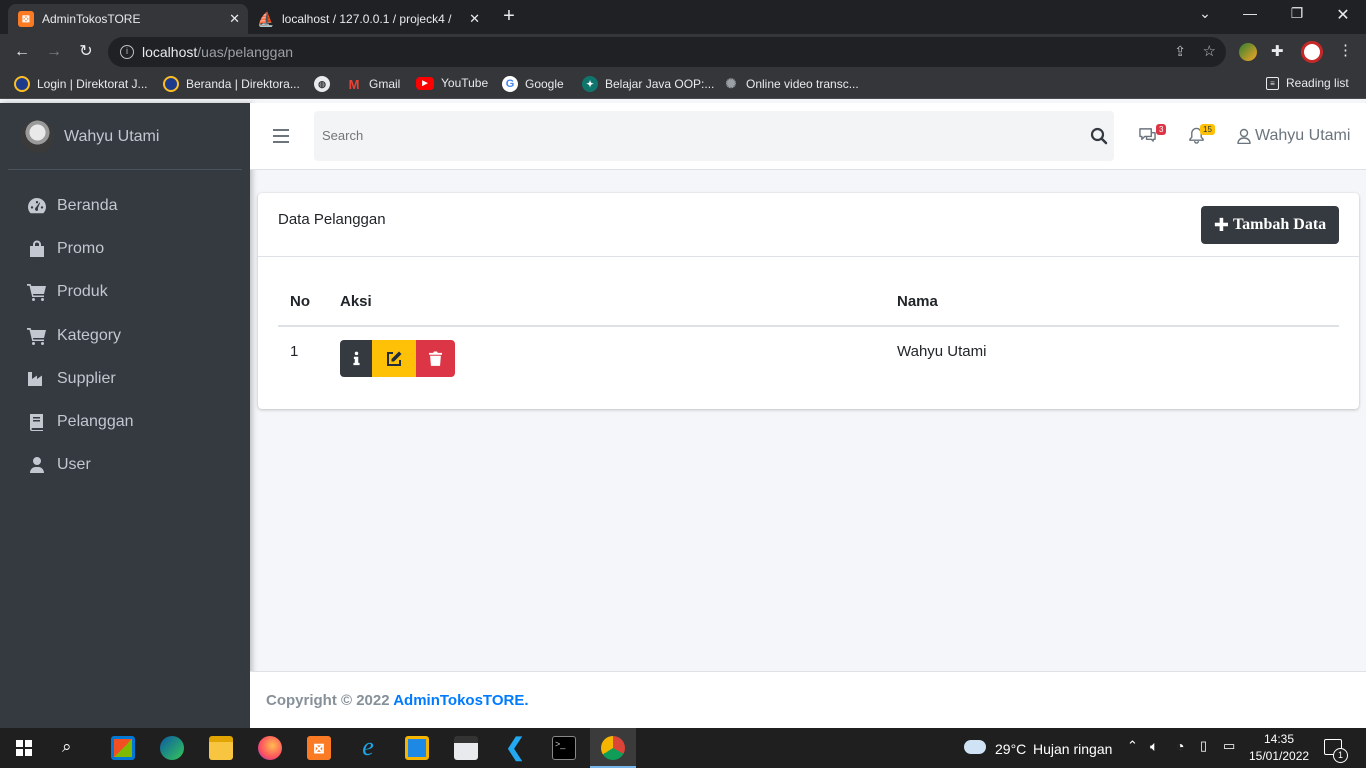 The width and height of the screenshot is (1366, 768). Describe the element at coordinates (1205, 16) in the screenshot. I see `tab-search-icon: ⌄` at that location.